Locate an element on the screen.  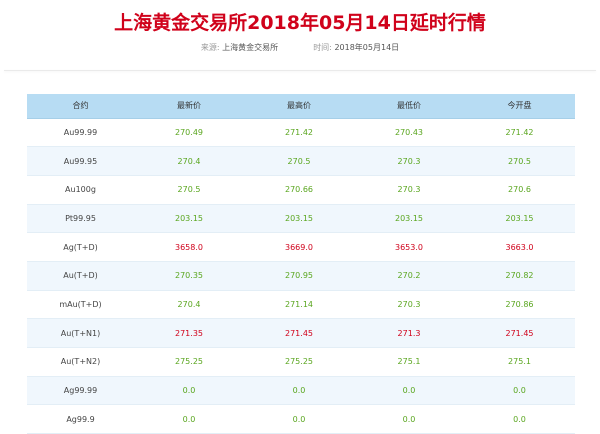
contract-name-cell: Pt99.95 is located at coordinates (80, 219).